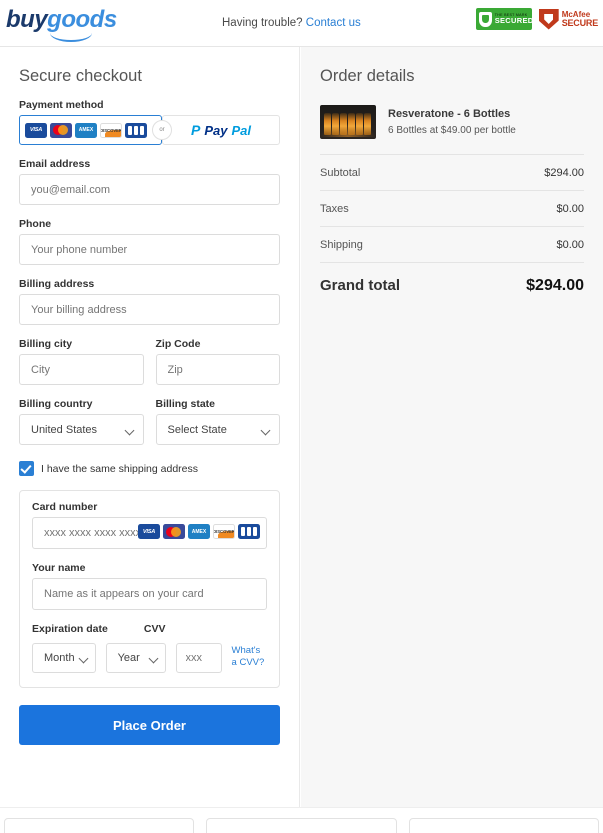 The width and height of the screenshot is (603, 833). What do you see at coordinates (452, 208) in the screenshot?
I see `order-line-taxes: Taxes $0.00` at bounding box center [452, 208].